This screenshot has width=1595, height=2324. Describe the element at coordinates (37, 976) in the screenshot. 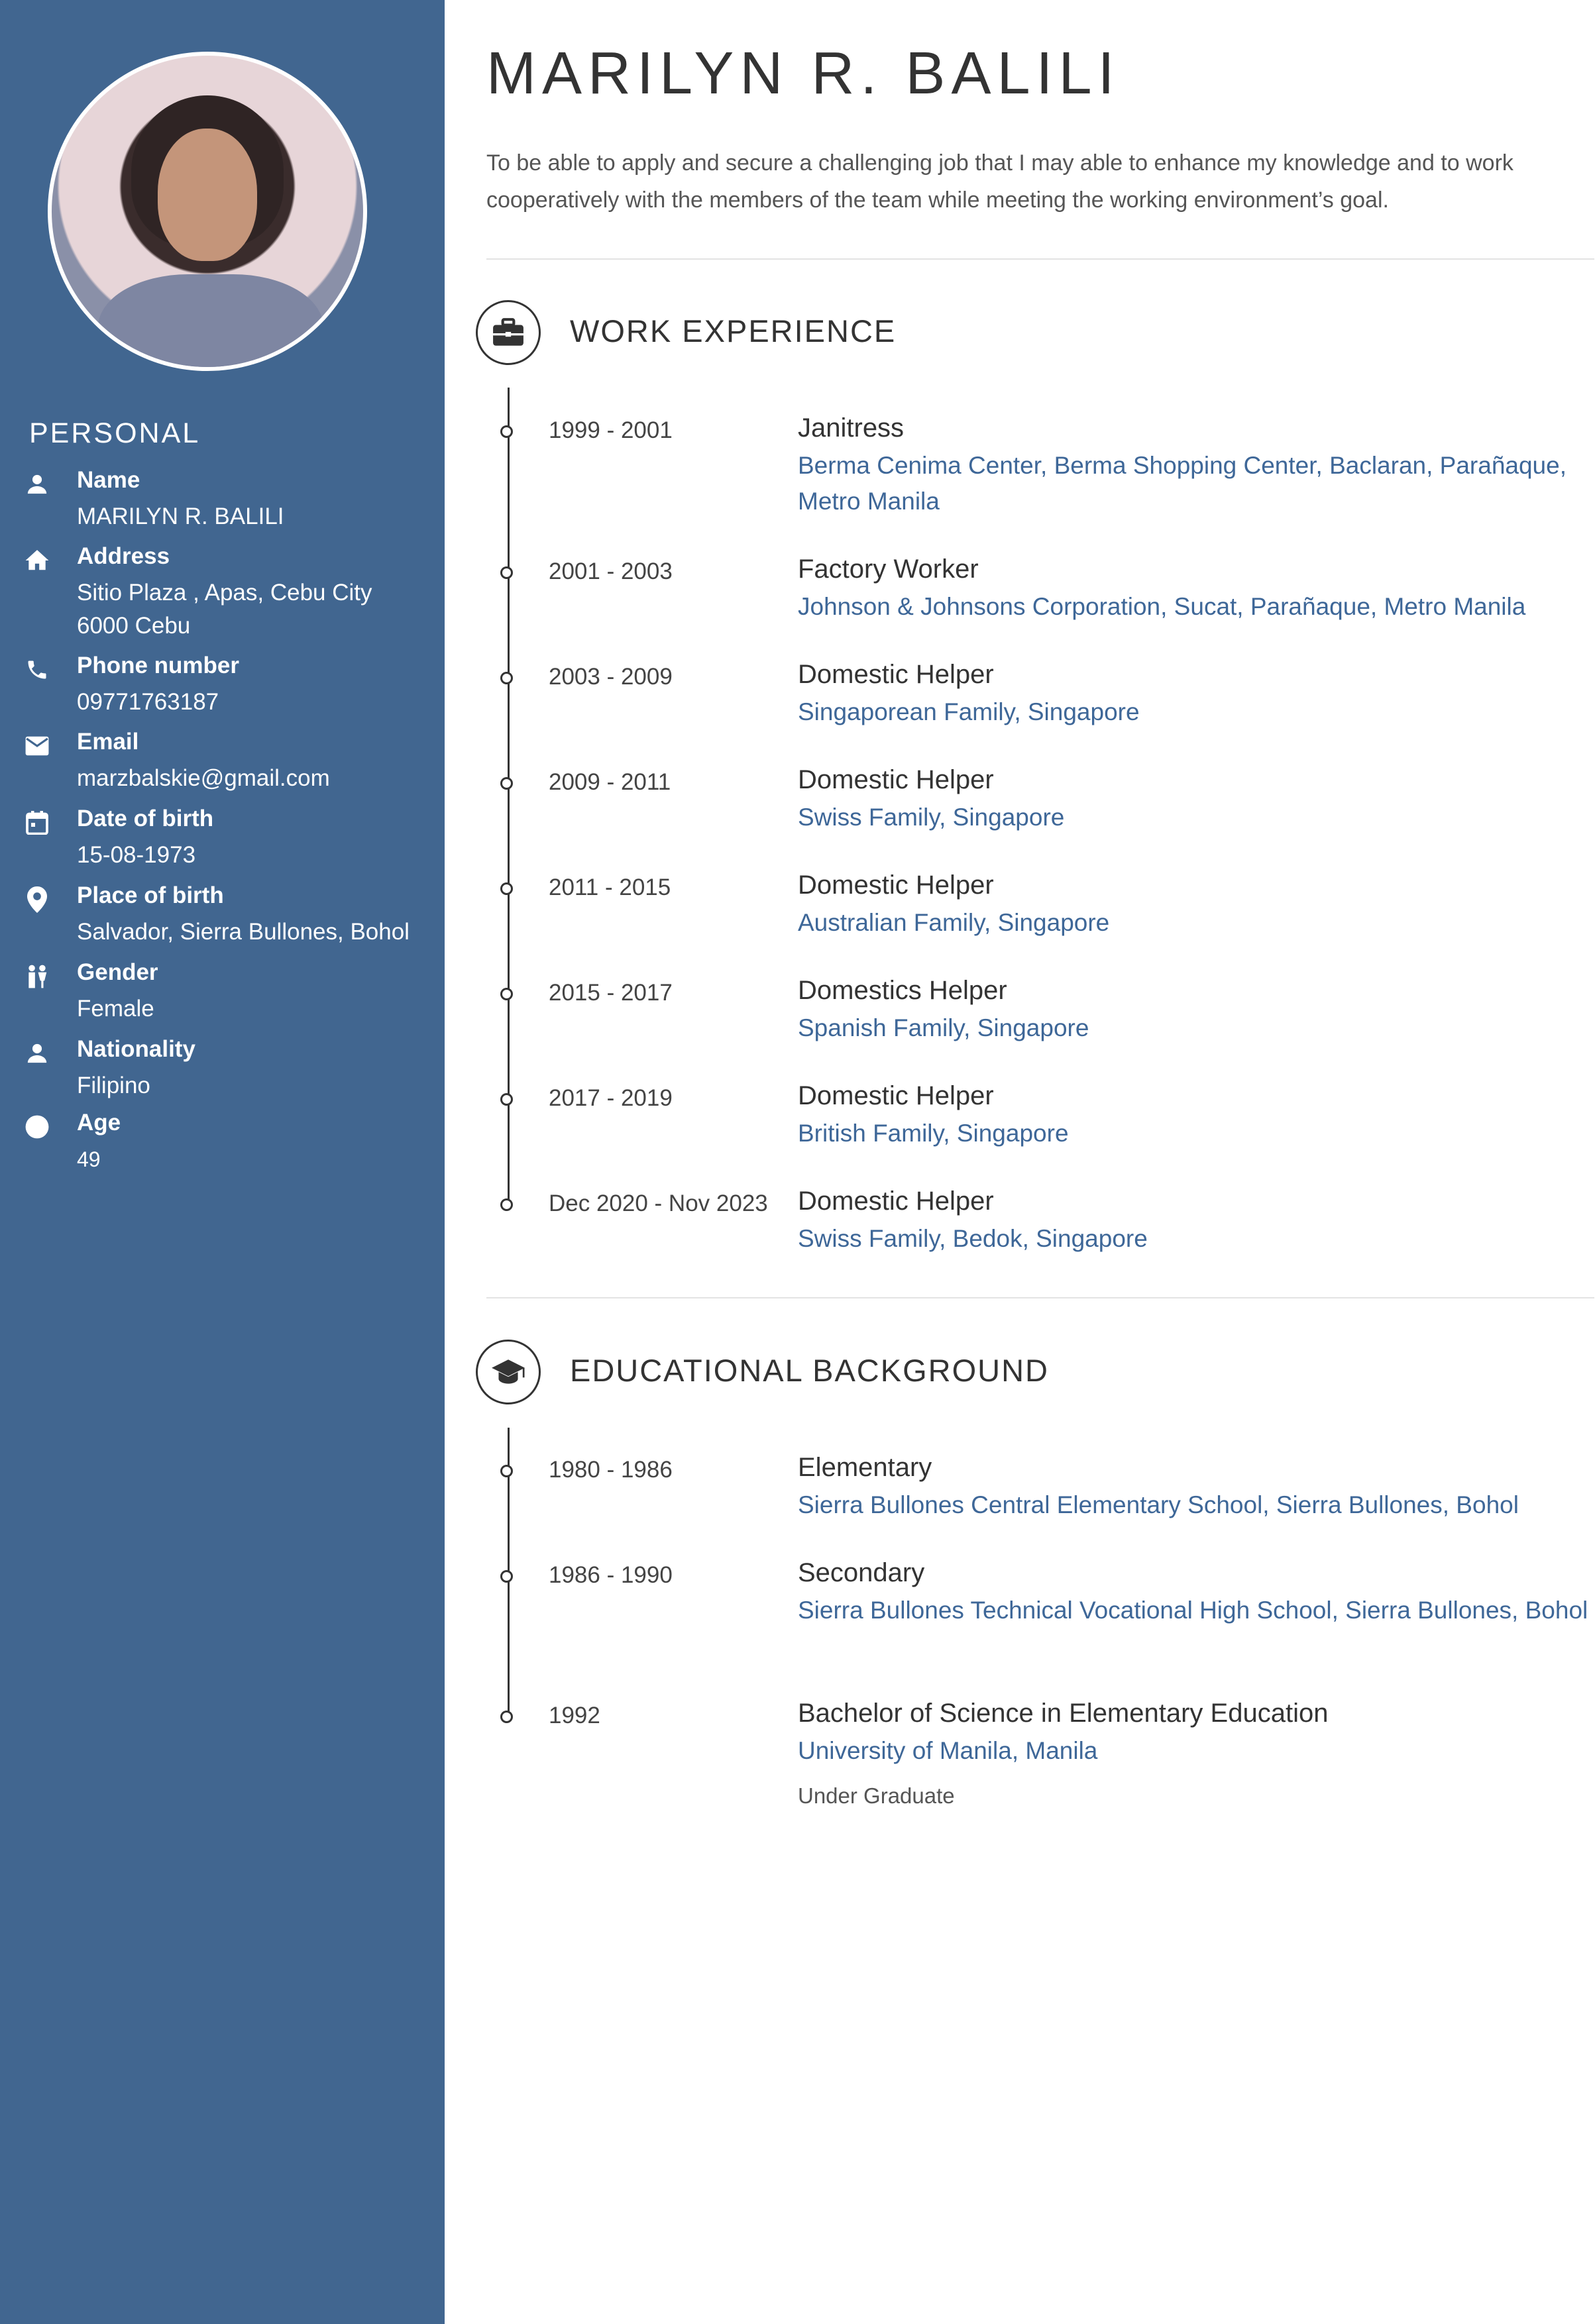

I see `gender-icon` at that location.